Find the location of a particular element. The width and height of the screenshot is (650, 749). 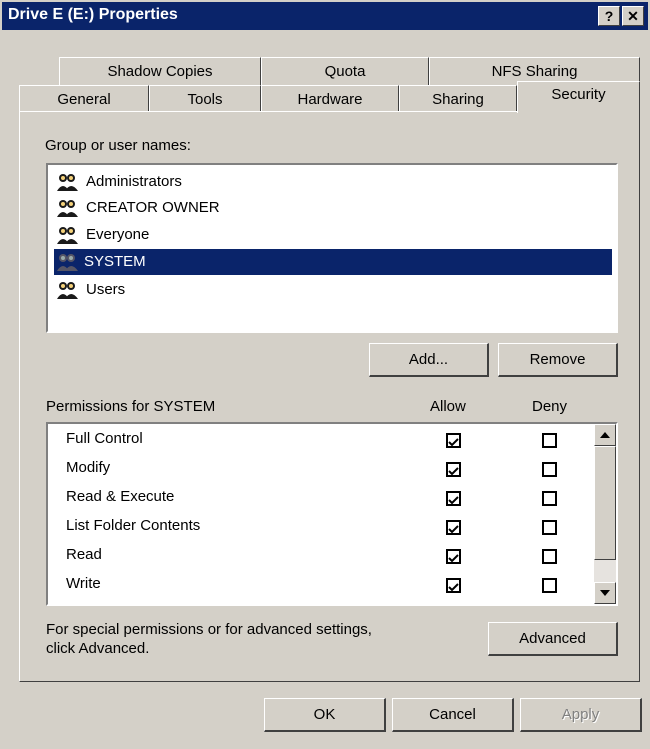

help-icon: ? is located at coordinates (609, 16).